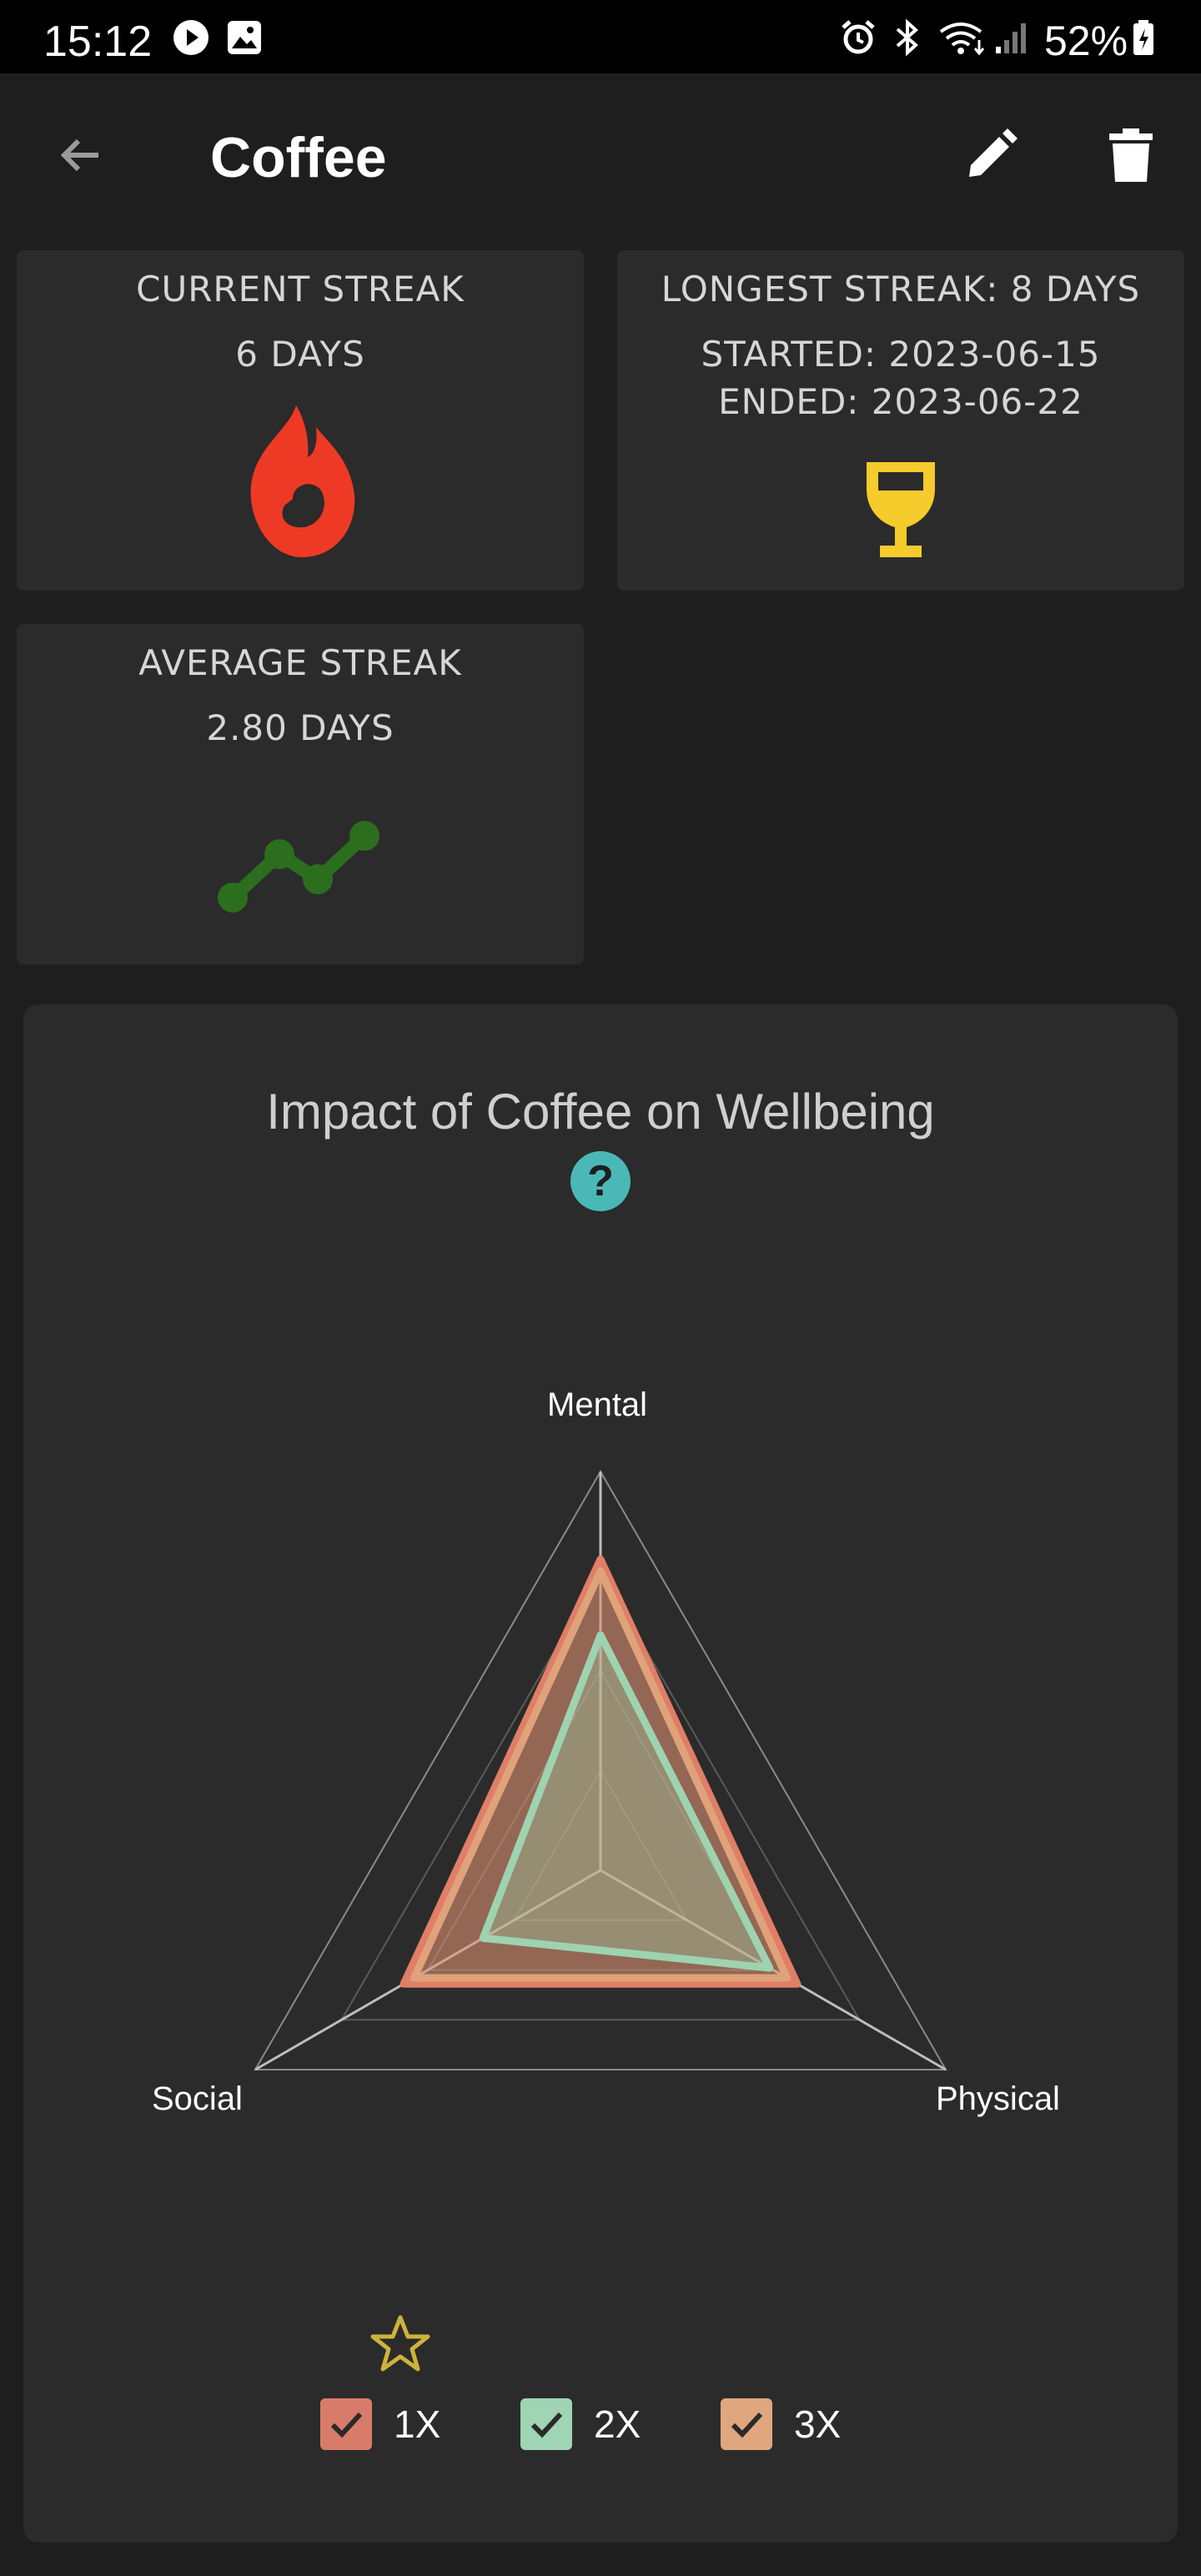 The height and width of the screenshot is (2576, 1201). What do you see at coordinates (300, 483) in the screenshot?
I see `flame-icon` at bounding box center [300, 483].